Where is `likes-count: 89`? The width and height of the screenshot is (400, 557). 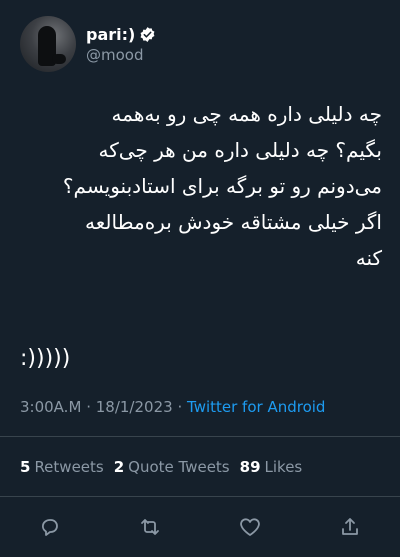
likes-count: 89 is located at coordinates (250, 467).